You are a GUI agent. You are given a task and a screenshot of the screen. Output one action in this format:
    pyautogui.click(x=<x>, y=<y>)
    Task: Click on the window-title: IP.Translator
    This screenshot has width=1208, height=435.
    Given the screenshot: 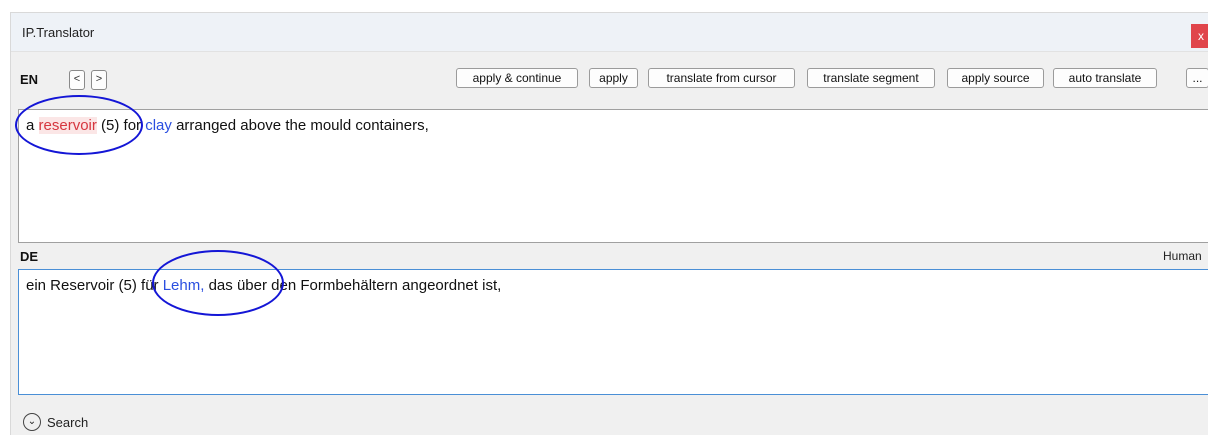 What is the action you would take?
    pyautogui.click(x=58, y=32)
    